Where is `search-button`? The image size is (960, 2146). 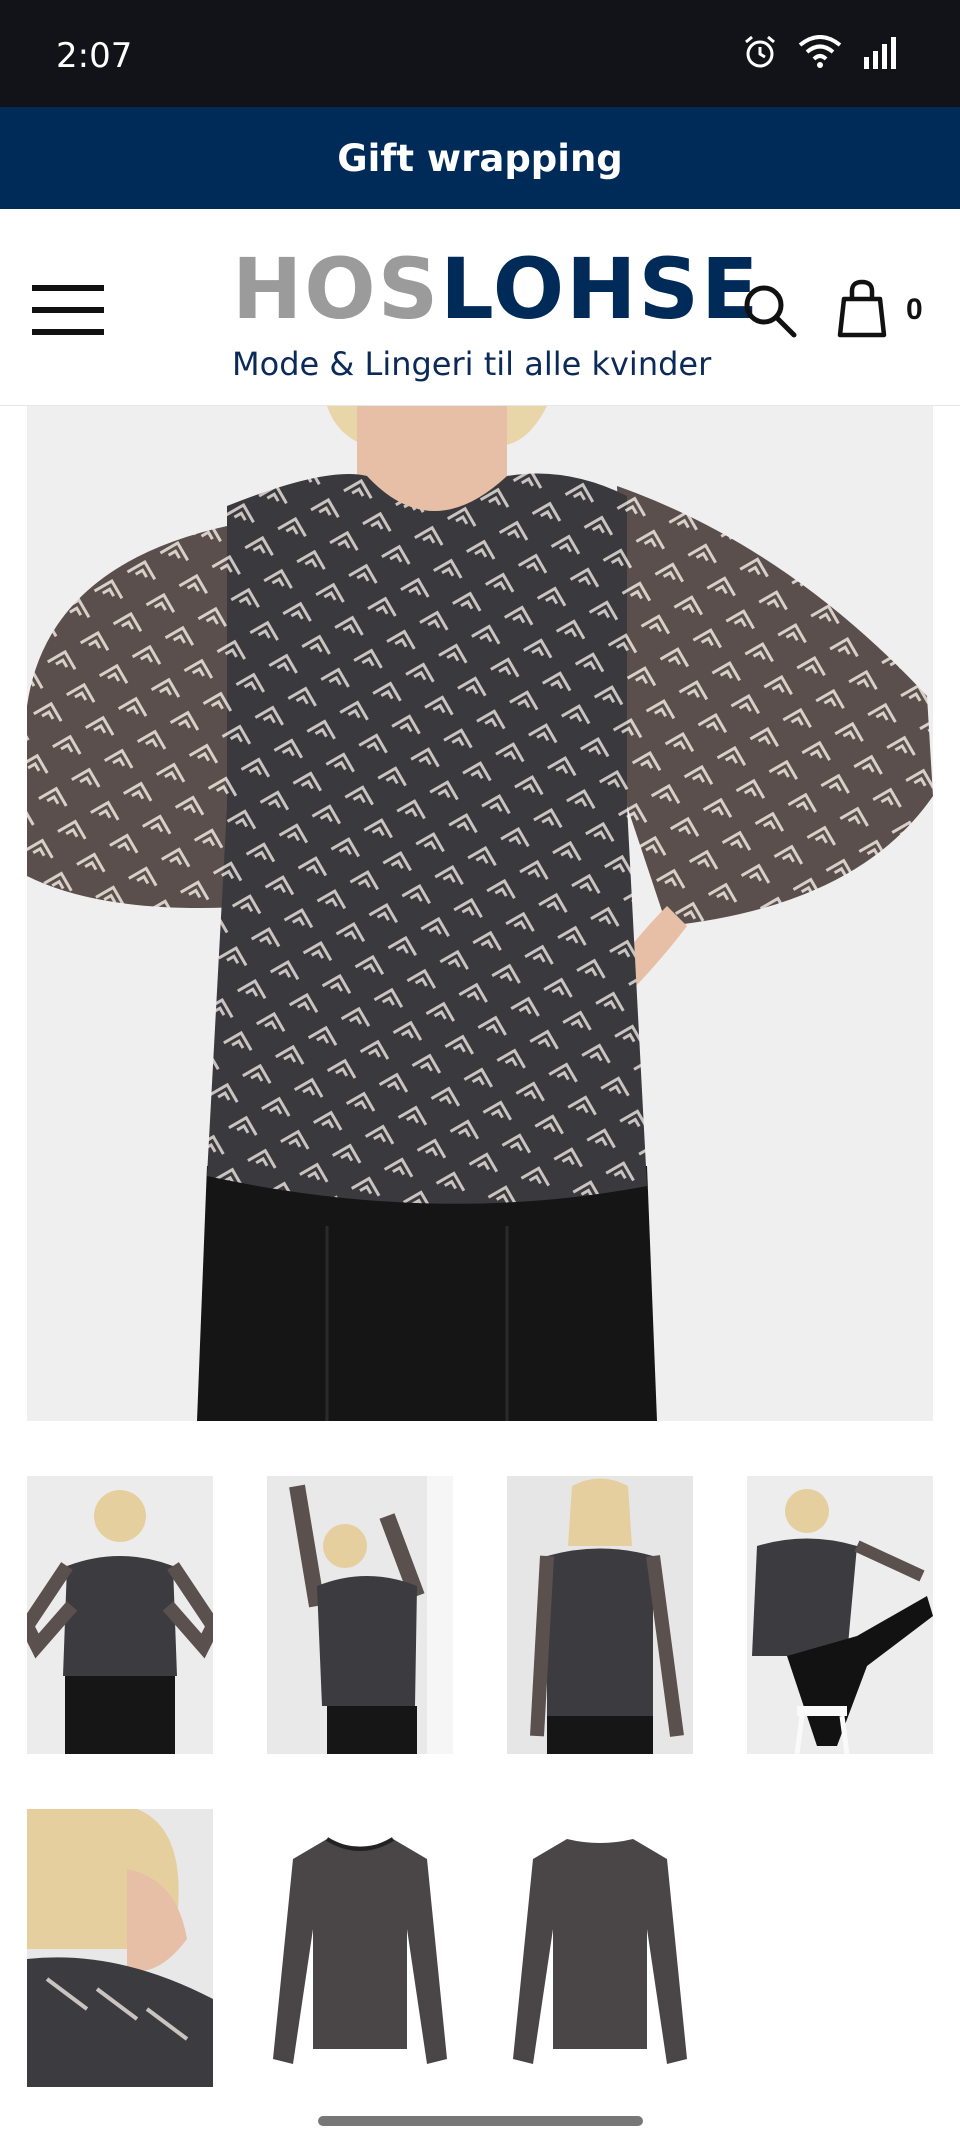
search-button is located at coordinates (770, 311).